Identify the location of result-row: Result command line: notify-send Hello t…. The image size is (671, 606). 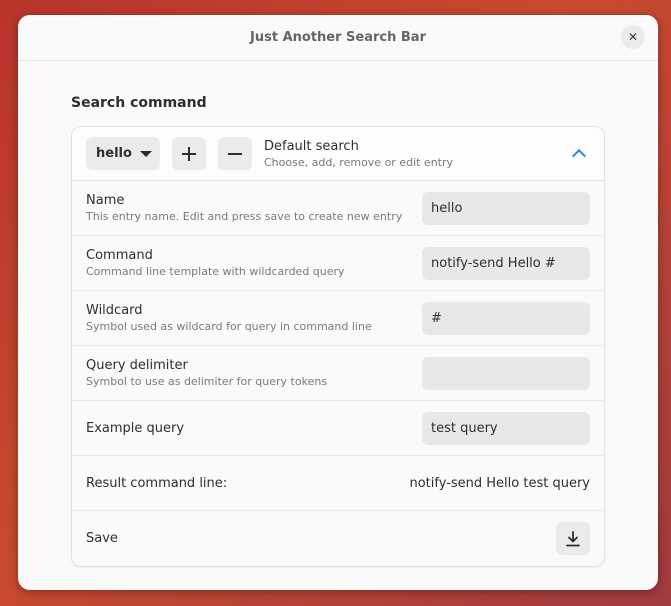
(338, 483).